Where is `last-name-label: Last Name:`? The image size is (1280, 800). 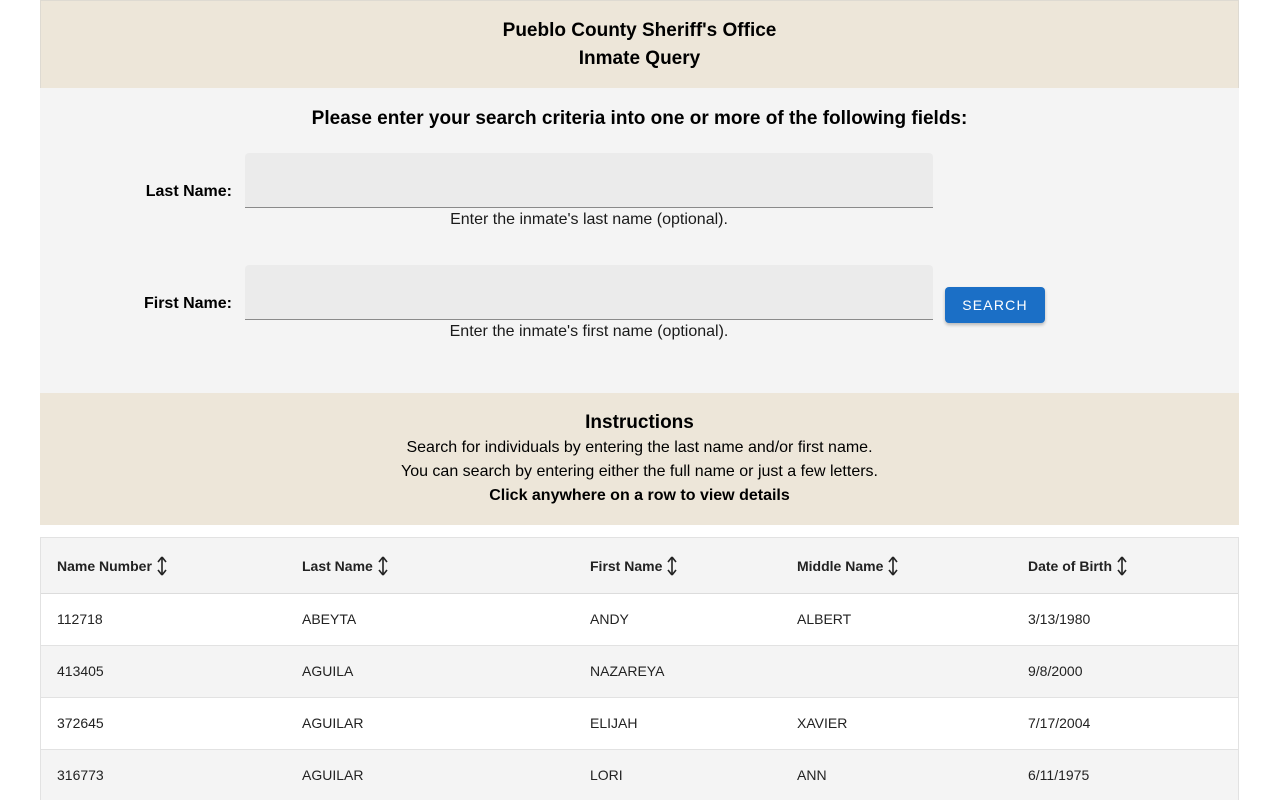 last-name-label: Last Name: is located at coordinates (188, 191).